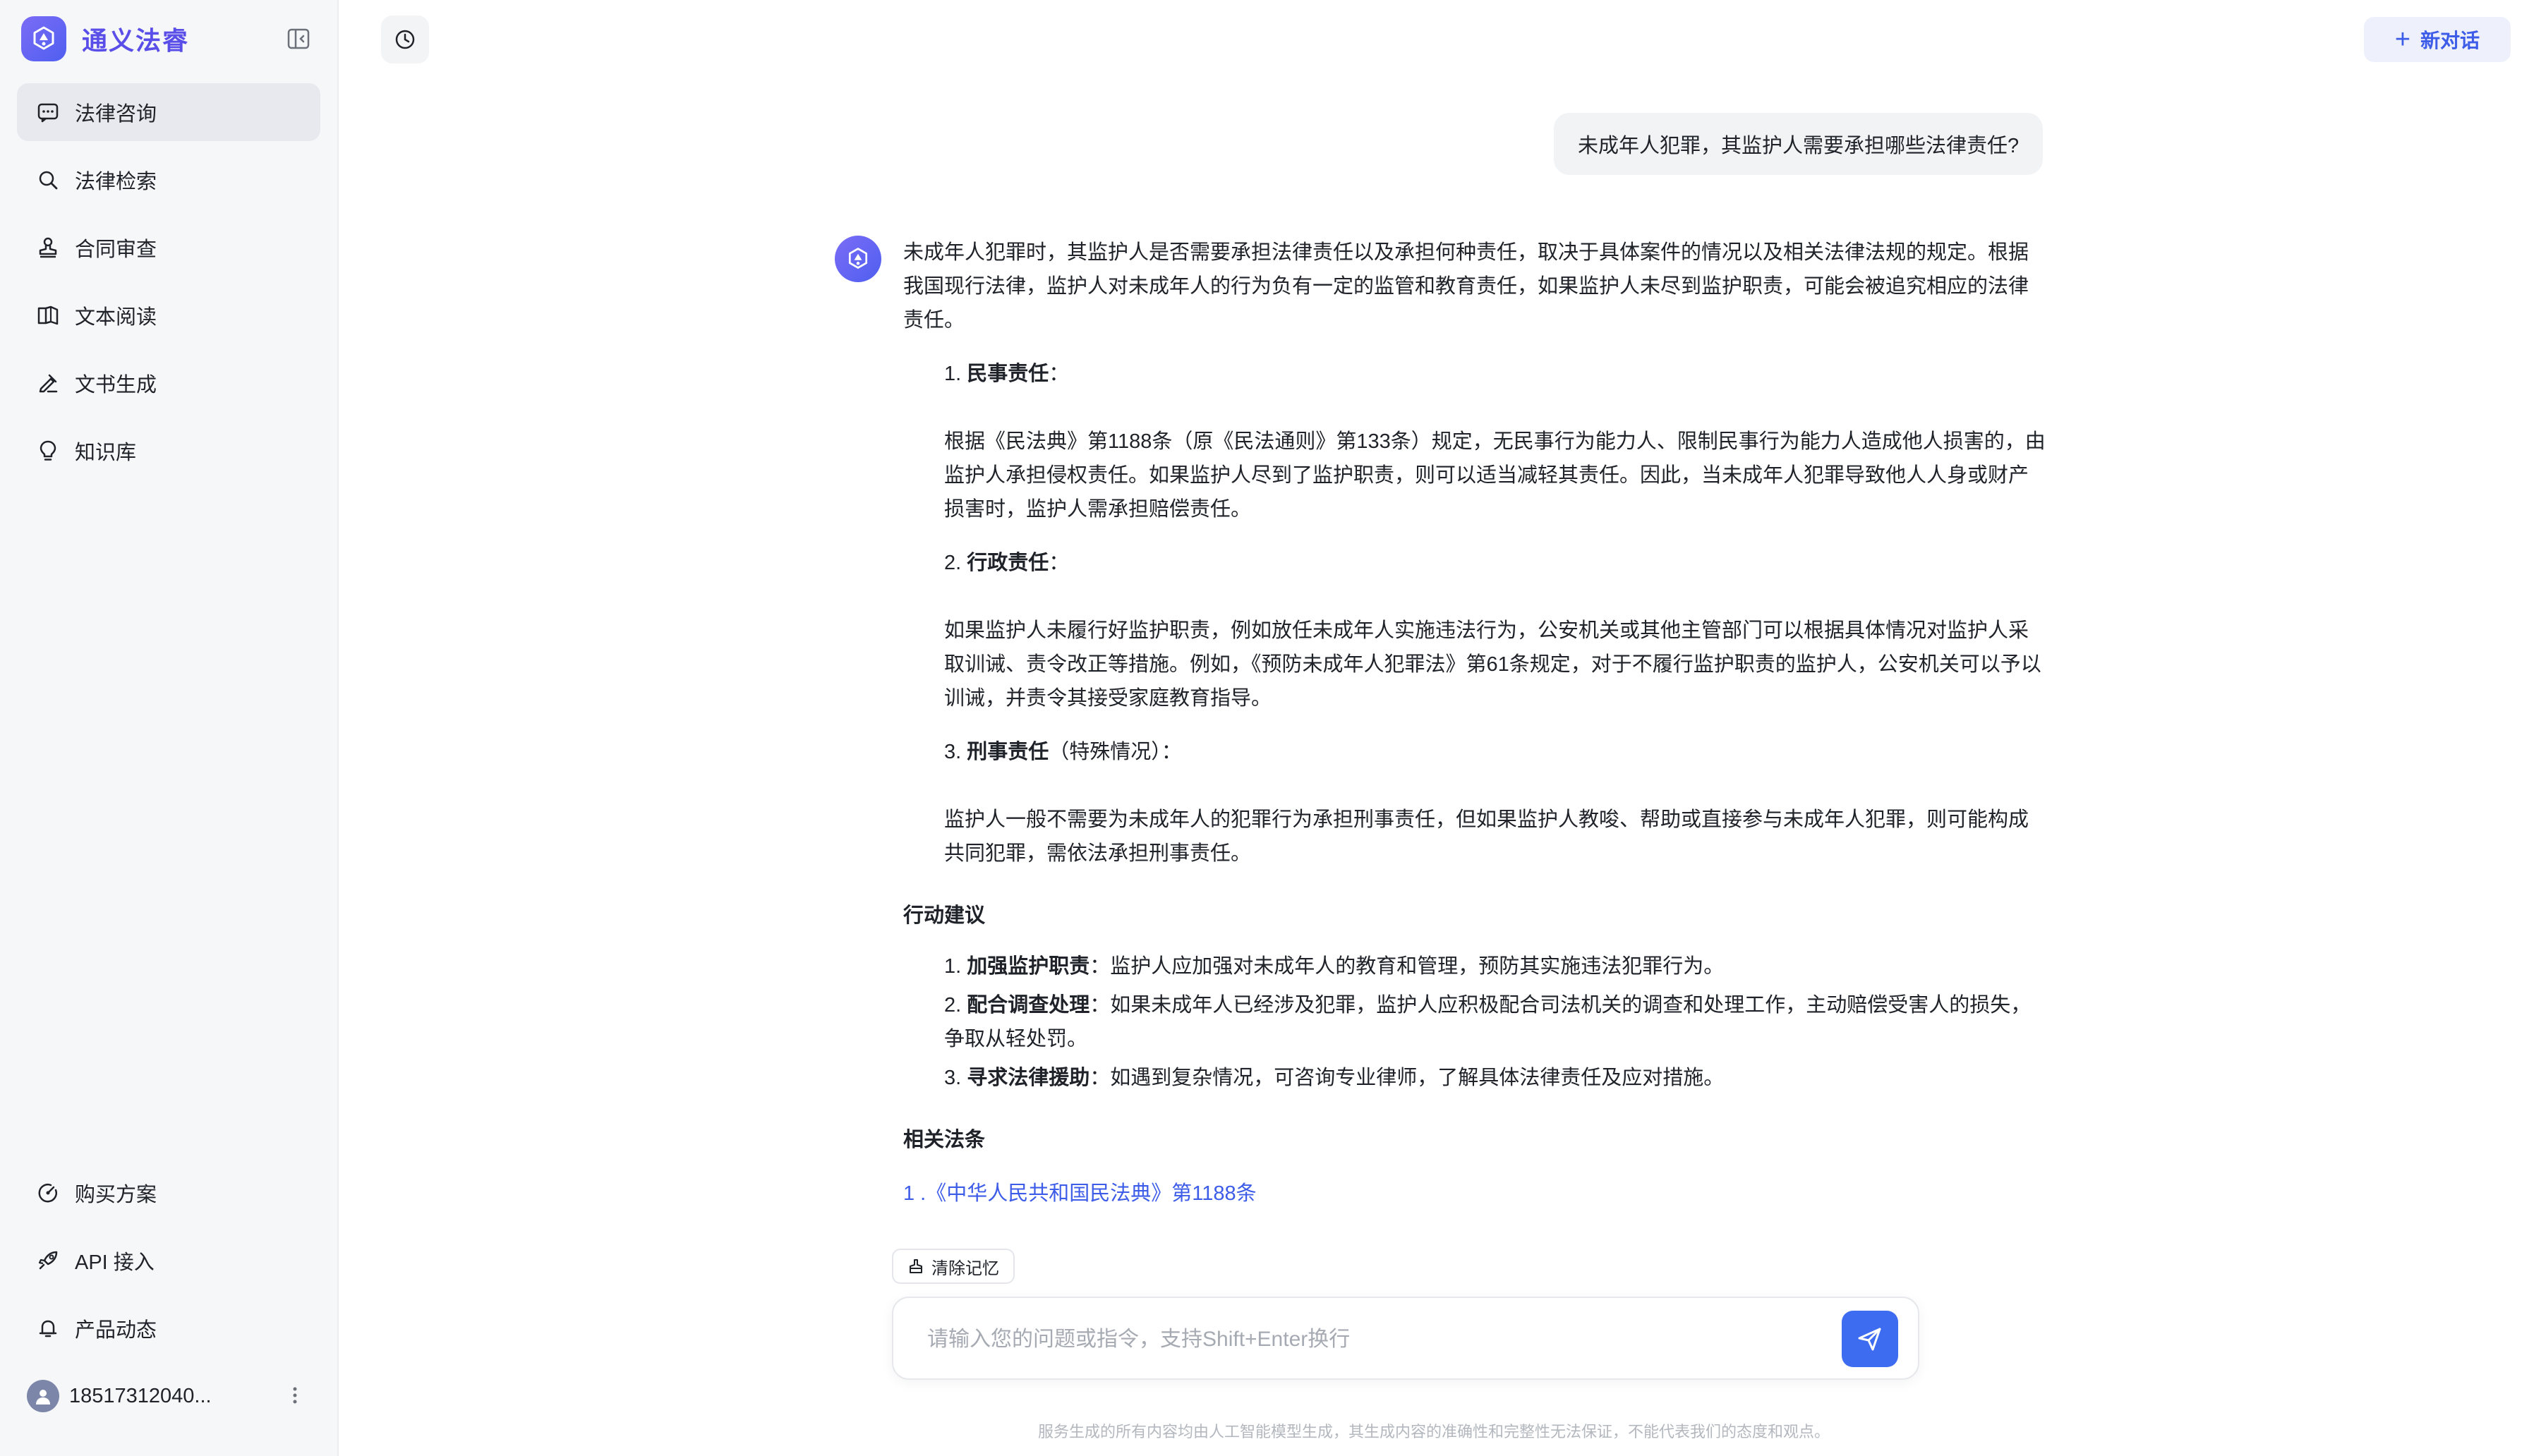  I want to click on send-button, so click(1870, 1339).